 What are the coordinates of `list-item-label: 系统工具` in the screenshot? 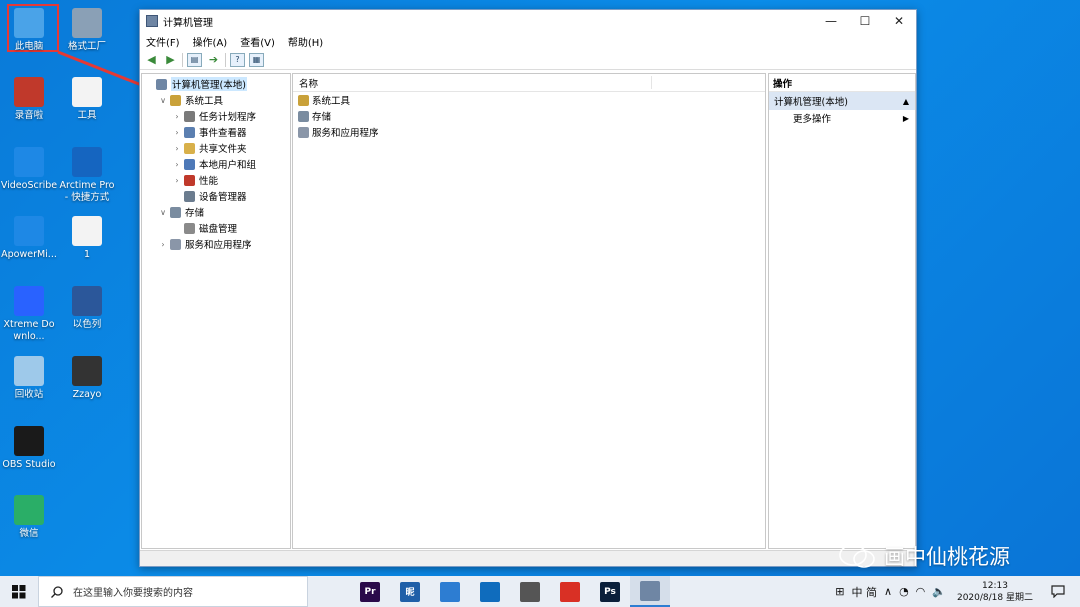 It's located at (331, 101).